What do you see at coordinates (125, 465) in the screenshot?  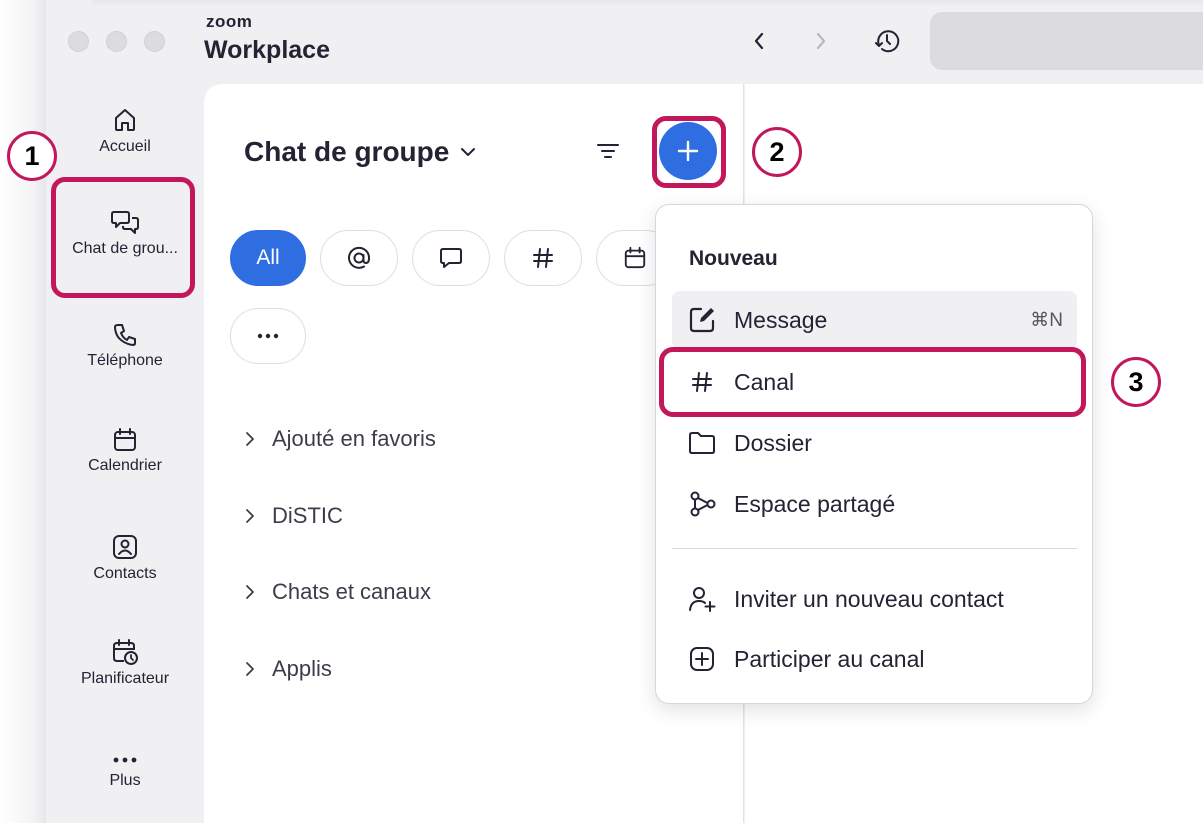 I see `sidebar-item-label: Calendrier` at bounding box center [125, 465].